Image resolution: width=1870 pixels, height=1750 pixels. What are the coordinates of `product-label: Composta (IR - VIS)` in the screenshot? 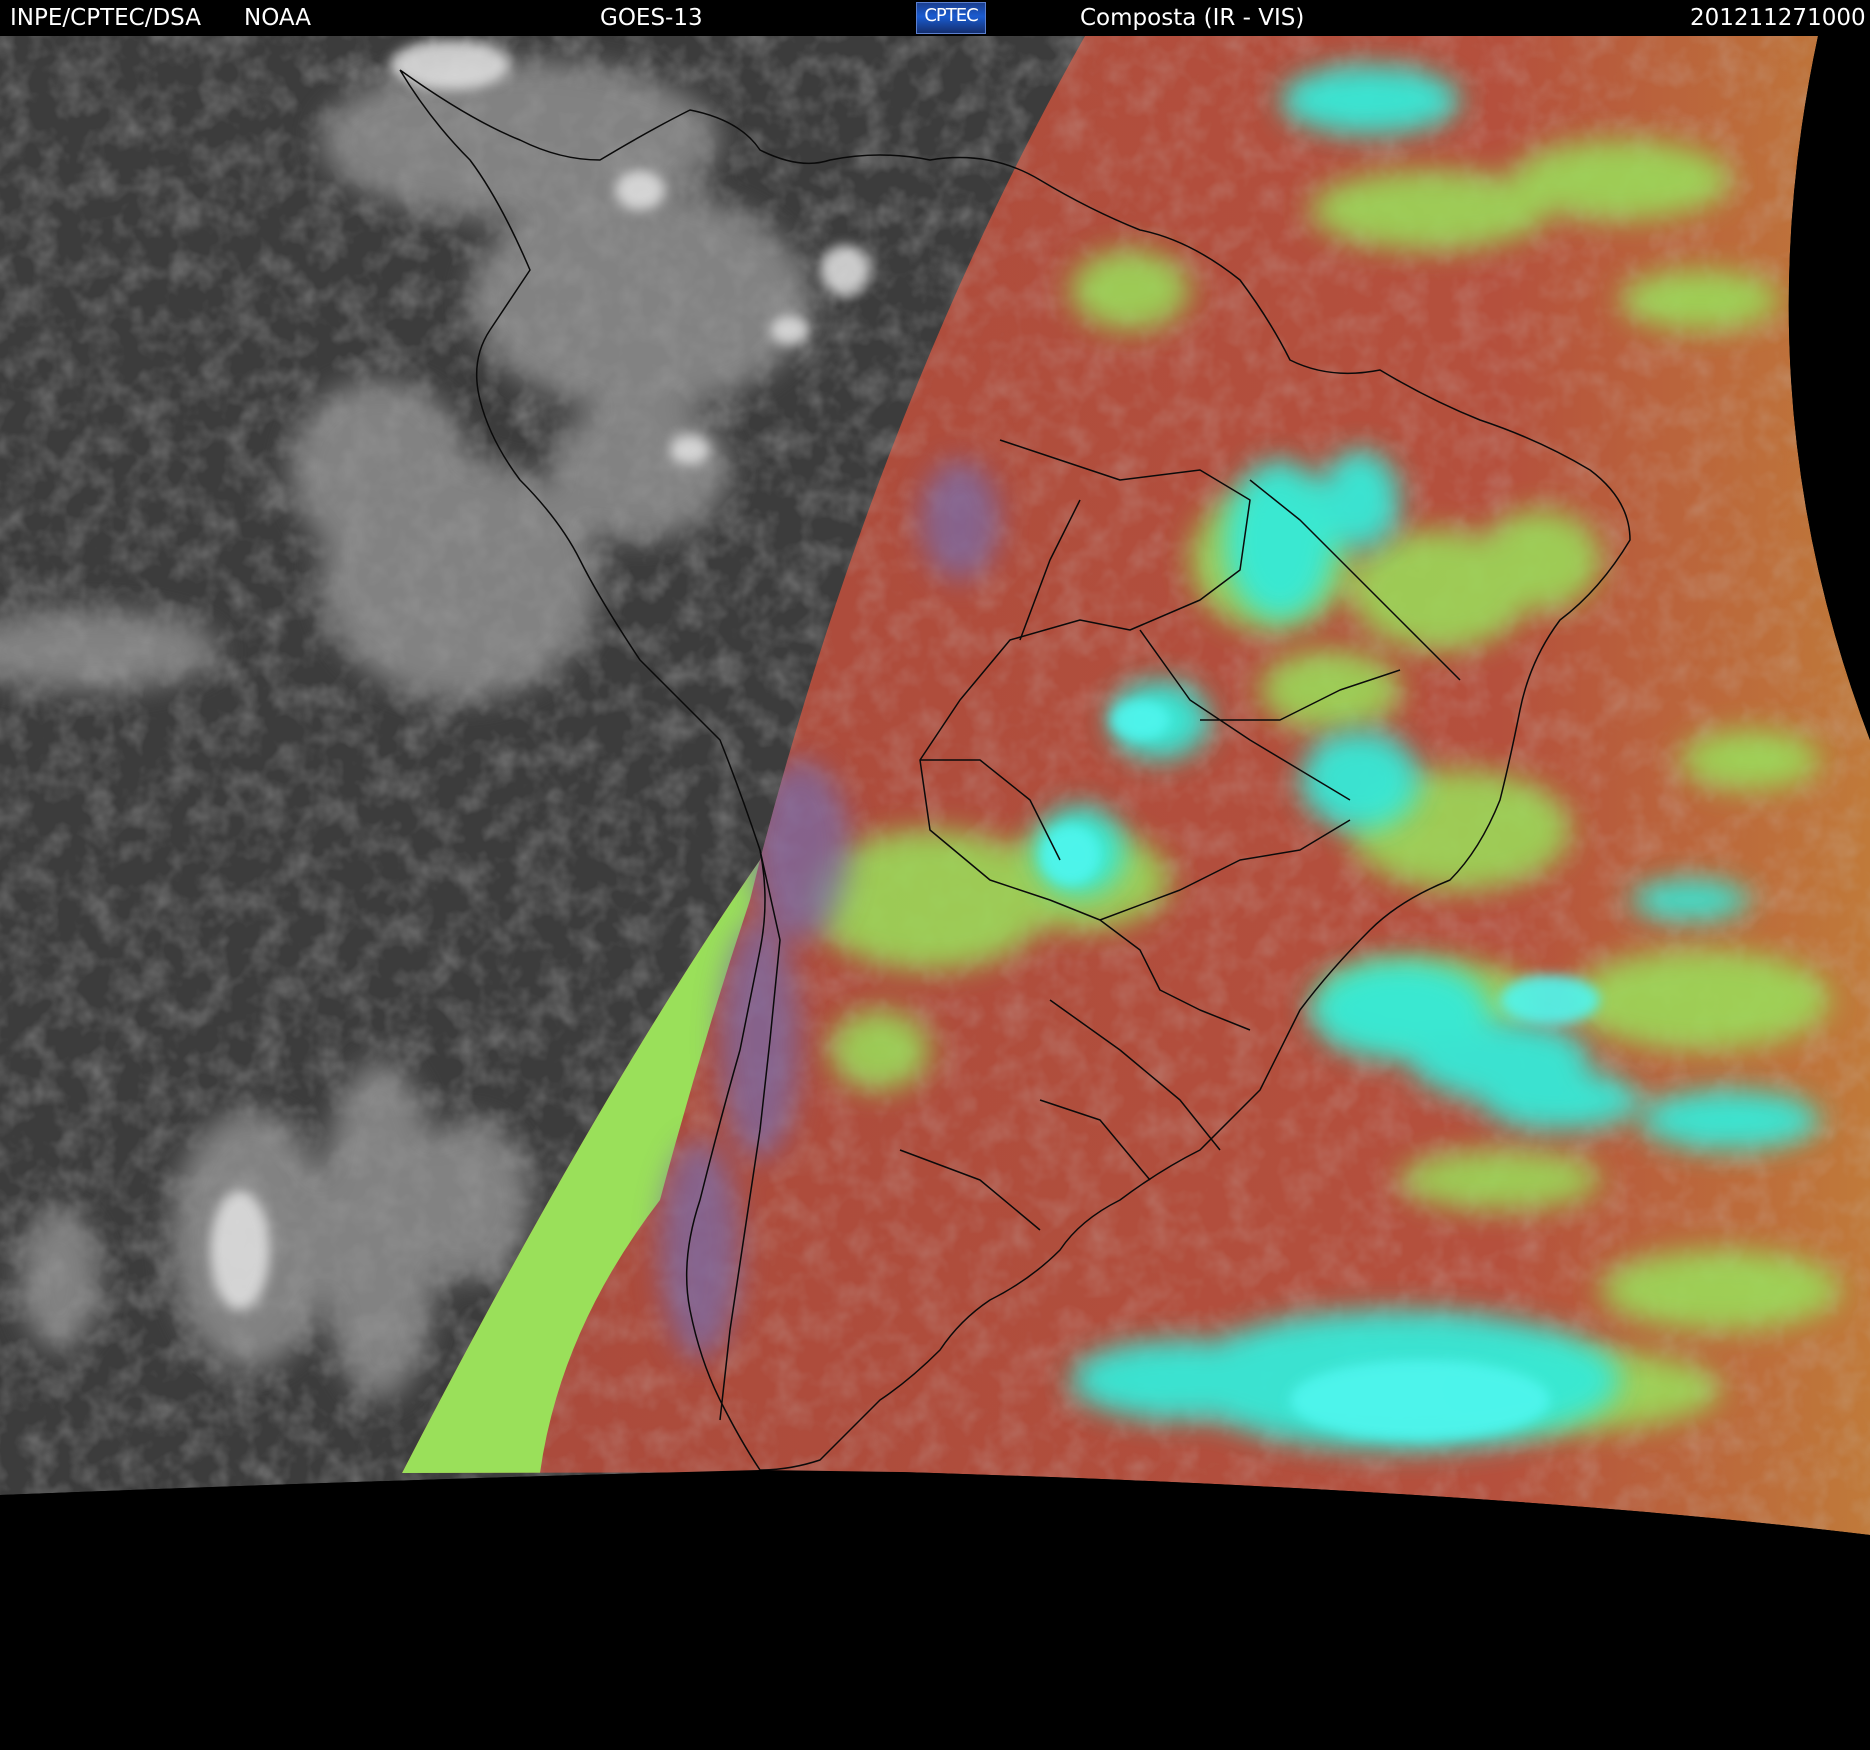 It's located at (1192, 18).